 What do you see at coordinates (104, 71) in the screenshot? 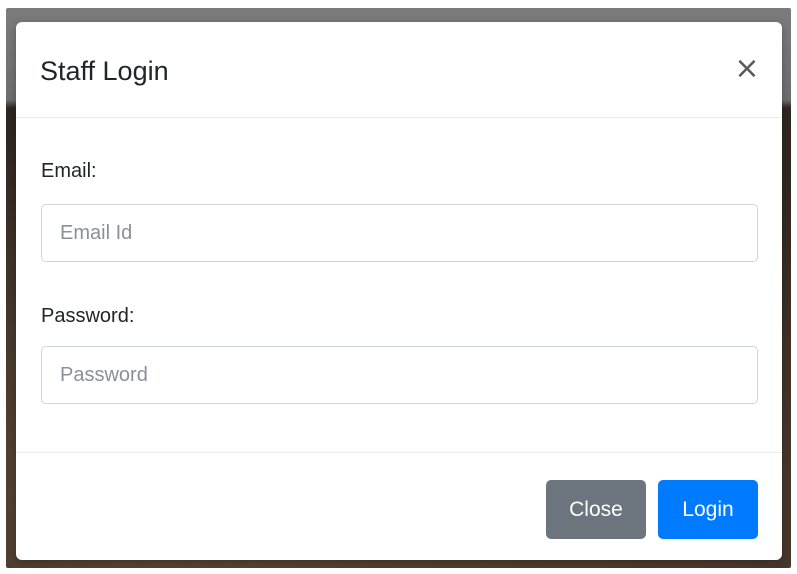
I see `modal-title: Staff Login` at bounding box center [104, 71].